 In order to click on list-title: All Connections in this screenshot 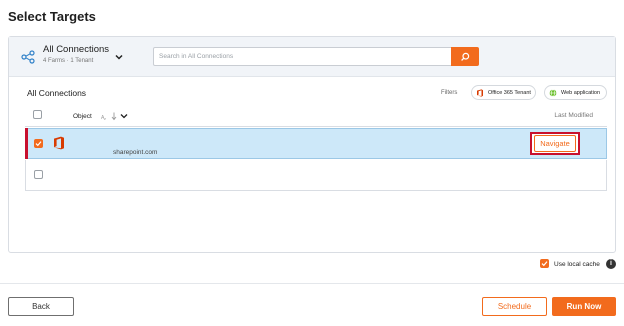, I will do `click(57, 93)`.